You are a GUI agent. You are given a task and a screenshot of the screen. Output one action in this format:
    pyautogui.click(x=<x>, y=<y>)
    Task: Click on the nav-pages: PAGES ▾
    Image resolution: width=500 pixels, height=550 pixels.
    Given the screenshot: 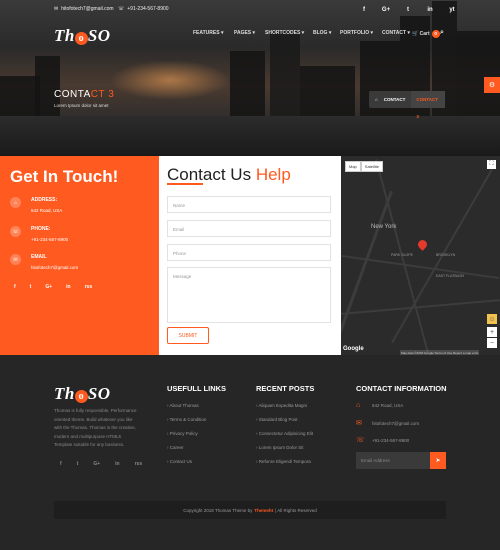 What is the action you would take?
    pyautogui.click(x=244, y=33)
    